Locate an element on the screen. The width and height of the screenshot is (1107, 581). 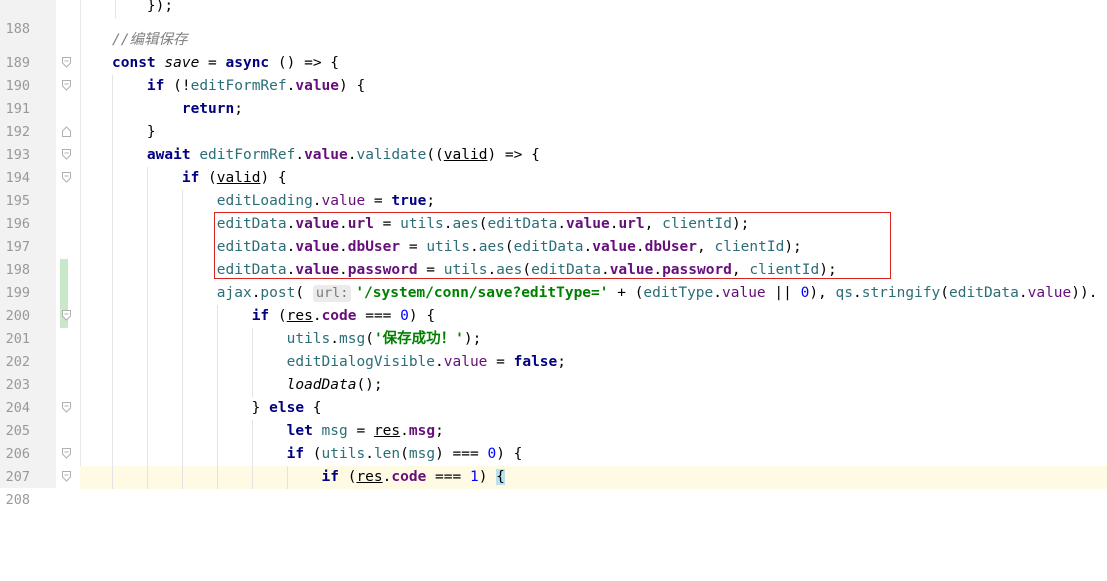
code-line: 189 //编辑保存 is located at coordinates (553, 50).